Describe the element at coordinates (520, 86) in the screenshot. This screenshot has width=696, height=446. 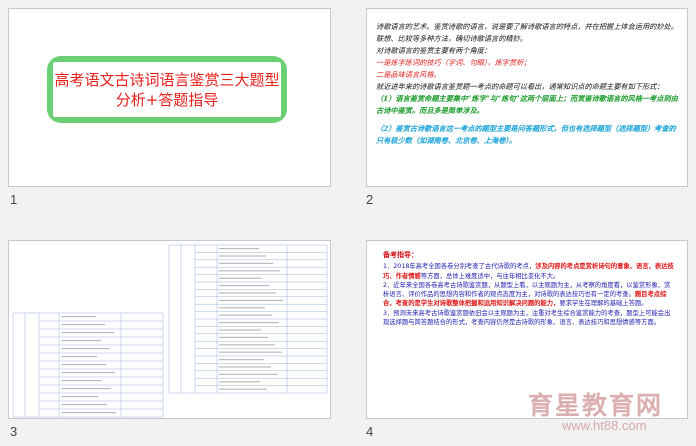
I see `paragraph: 就近进年来的诗歌语言鉴赏题一考点的命题可以看出，通常知识点的命题主要有如下形式：` at that location.